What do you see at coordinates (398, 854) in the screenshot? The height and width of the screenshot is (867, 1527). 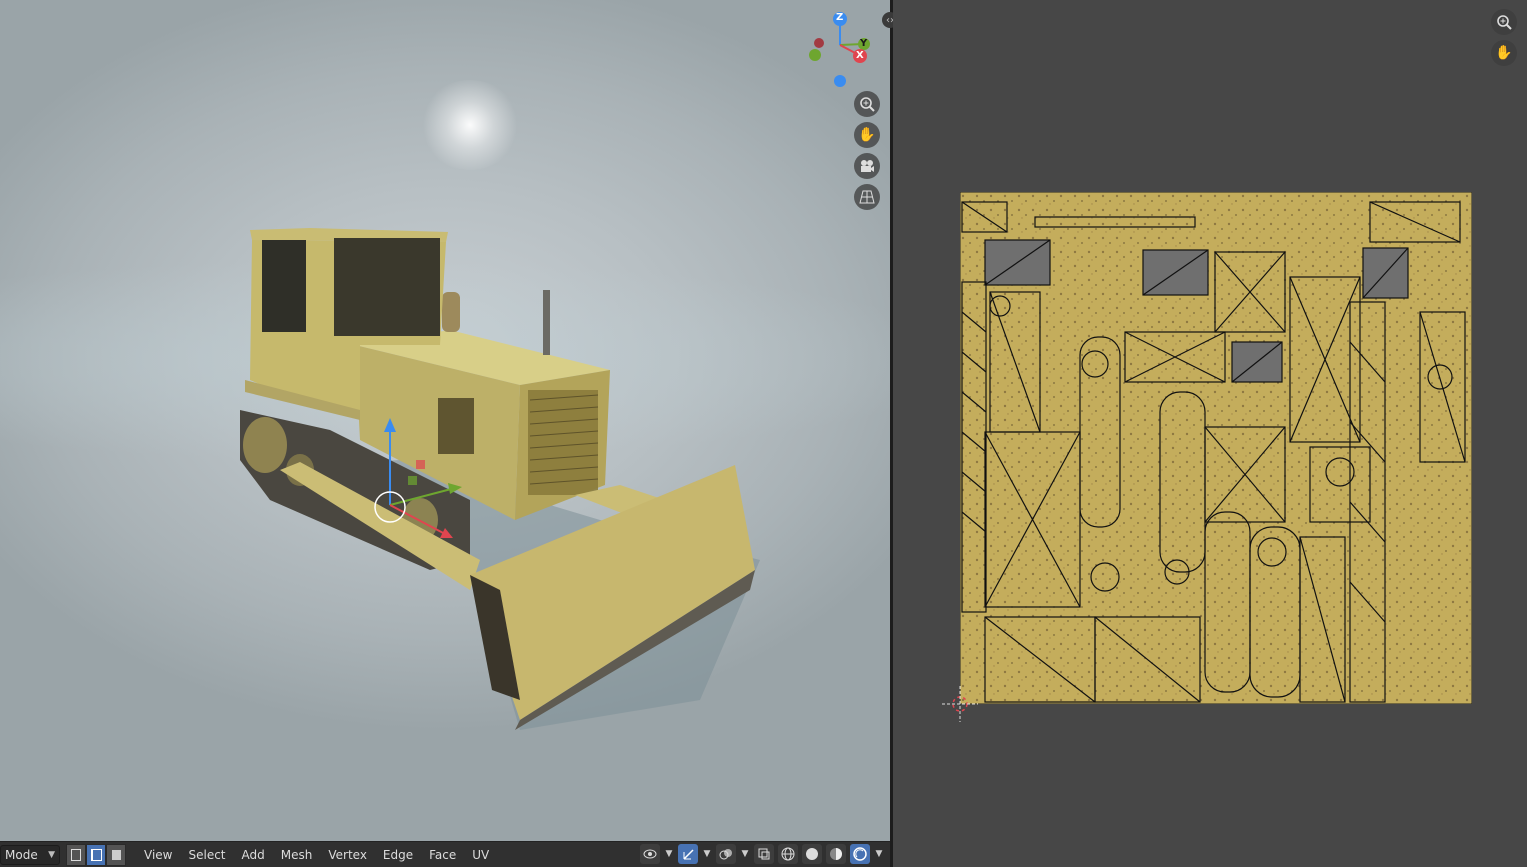 I see `menu-edge: Edge` at bounding box center [398, 854].